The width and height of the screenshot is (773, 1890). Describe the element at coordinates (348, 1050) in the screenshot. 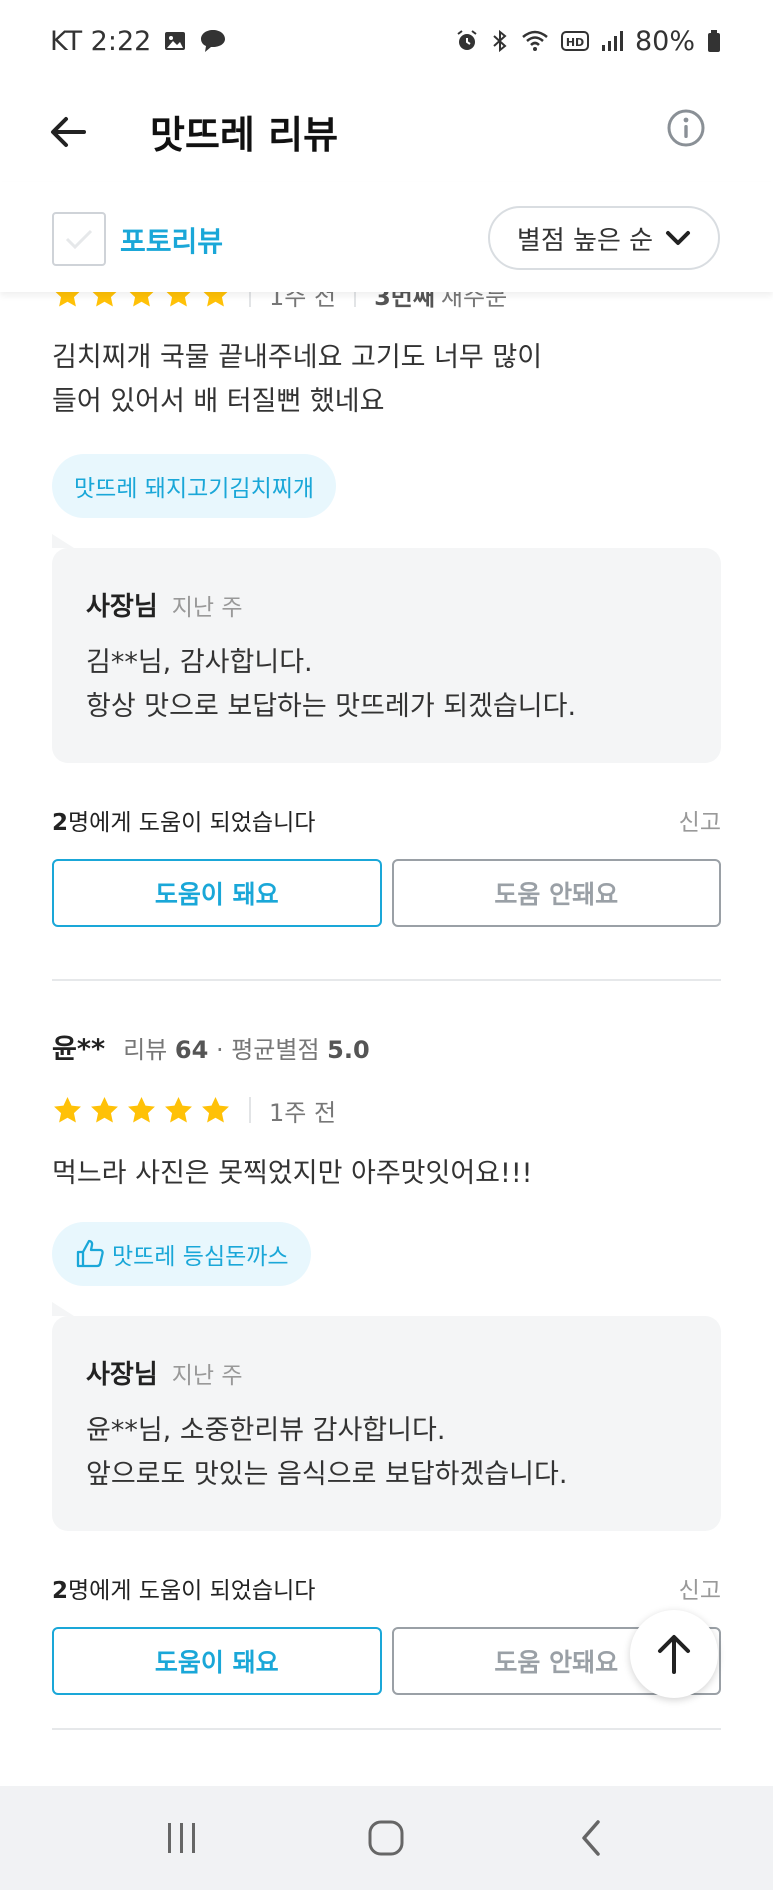

I see `avg-rating: 5.0` at that location.